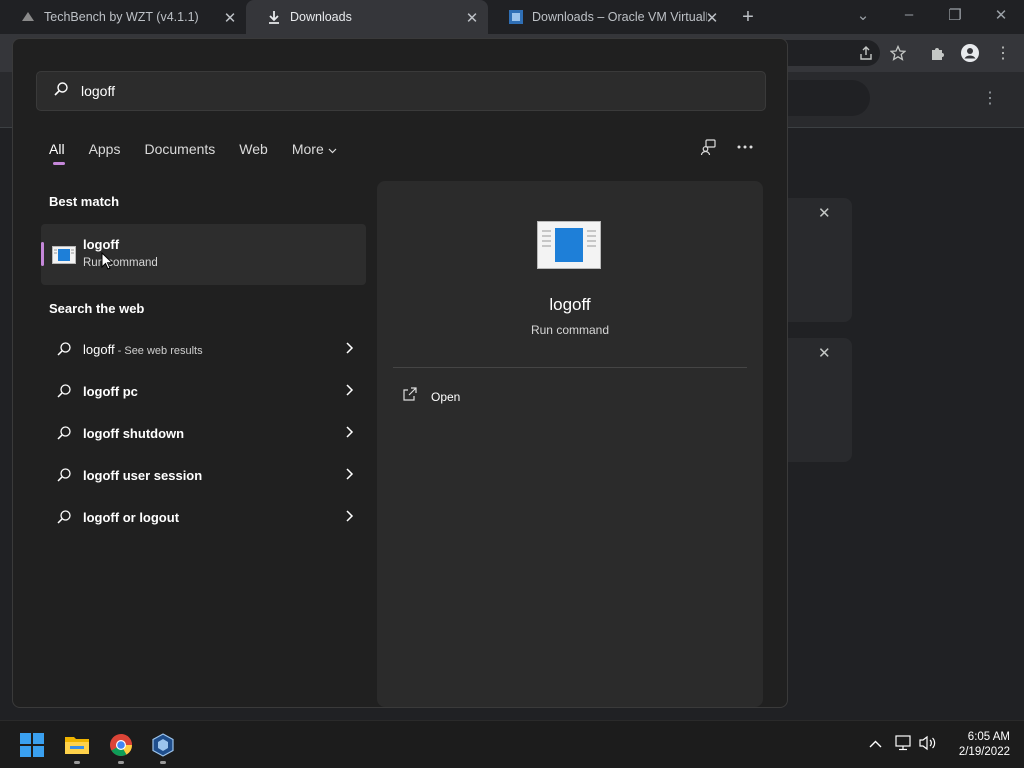 Image resolution: width=1024 pixels, height=768 pixels. I want to click on share-icon, so click(866, 53).